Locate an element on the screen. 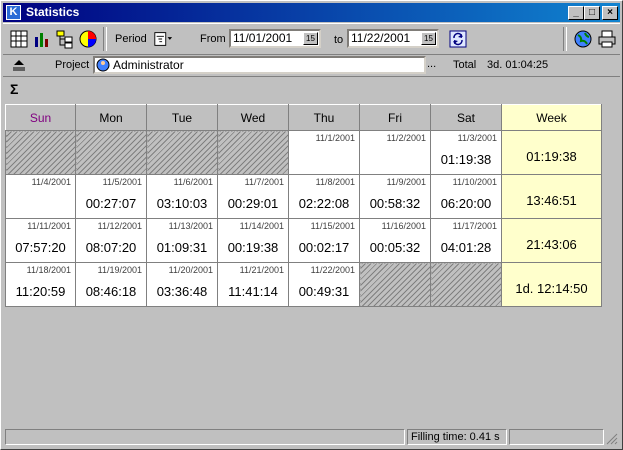 Image resolution: width=623 pixels, height=450 pixels. day-cell: 11/22/2001 00:49:31 is located at coordinates (324, 284).